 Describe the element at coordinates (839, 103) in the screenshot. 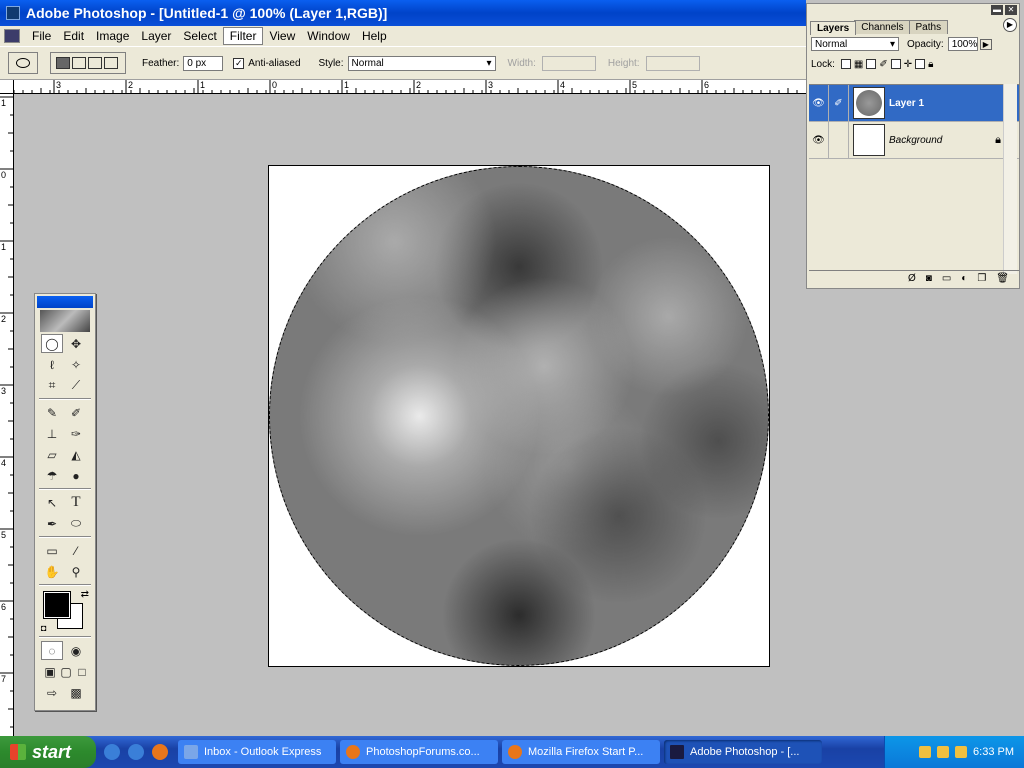

I see `brush-icon: ✐` at that location.